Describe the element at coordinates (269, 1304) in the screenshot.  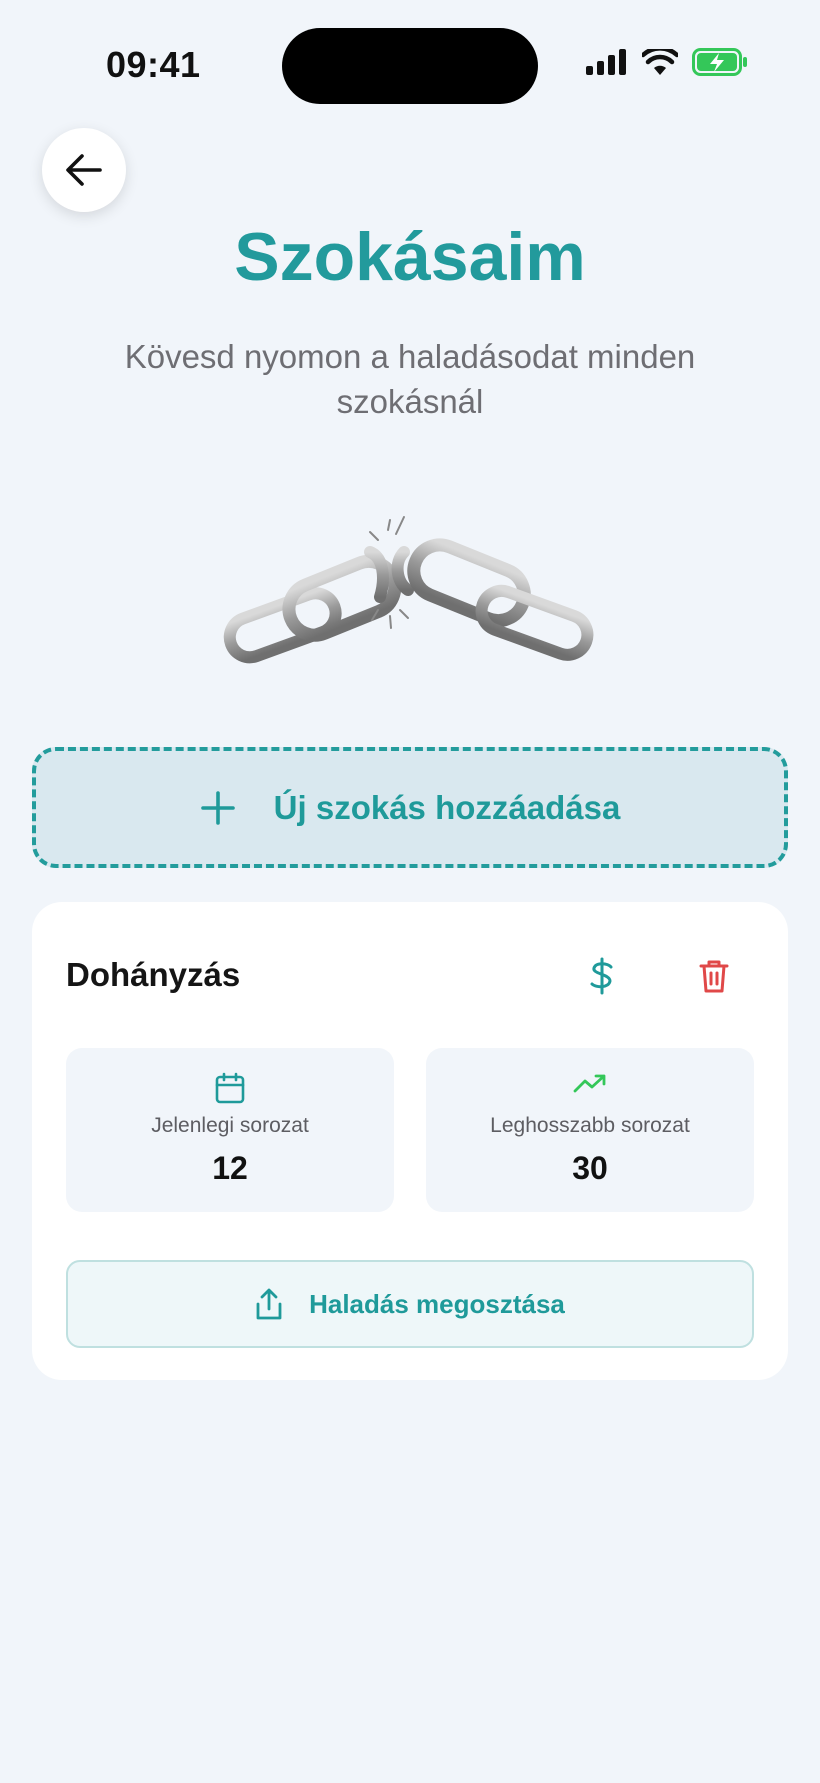
I see `share-icon` at that location.